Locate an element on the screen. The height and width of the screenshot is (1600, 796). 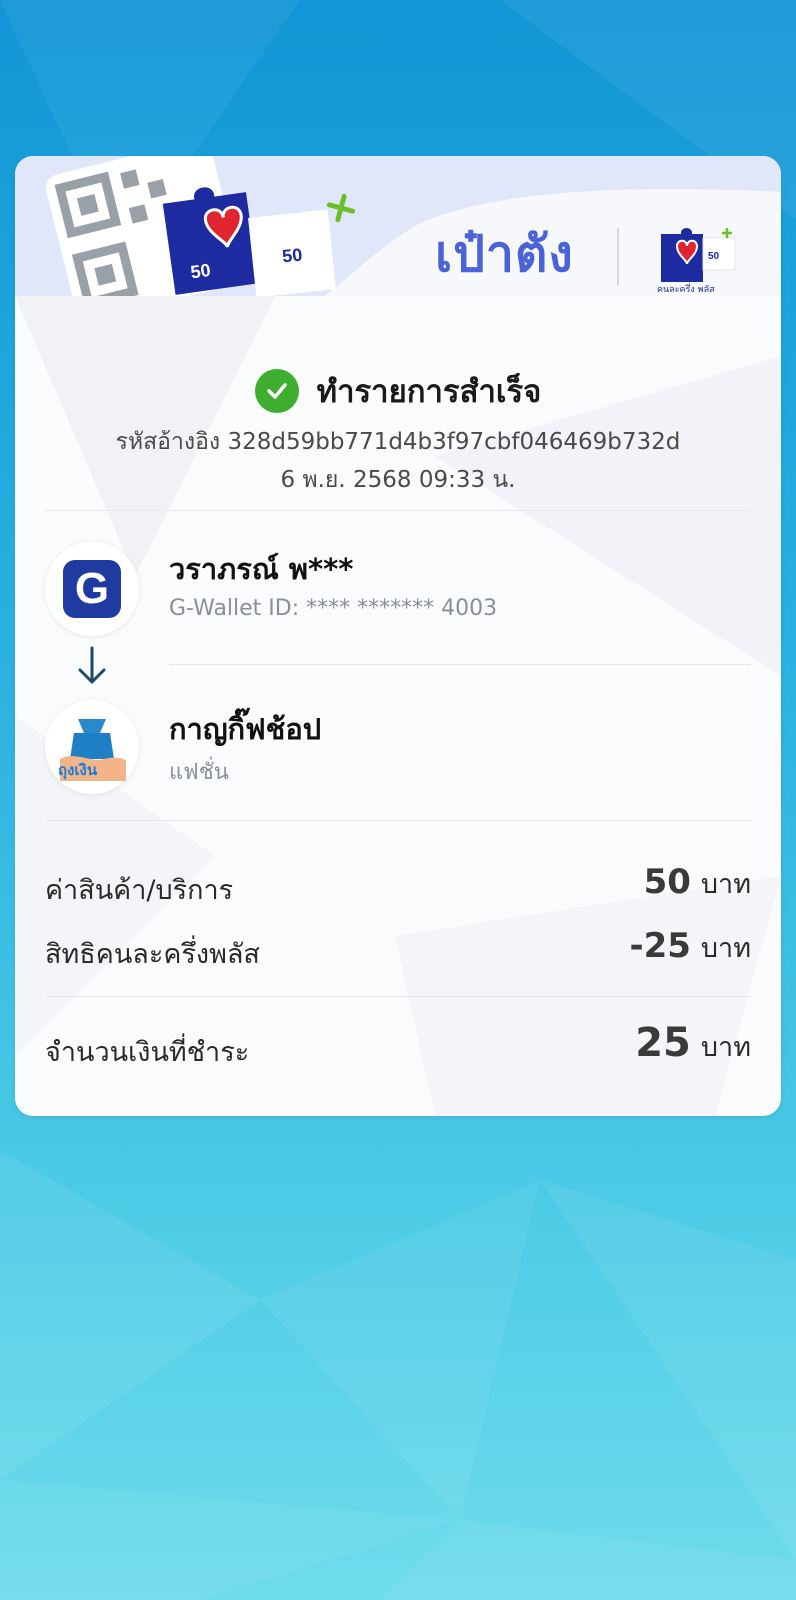
price-label: ค่าสินค้า/บริการ is located at coordinates (139, 890).